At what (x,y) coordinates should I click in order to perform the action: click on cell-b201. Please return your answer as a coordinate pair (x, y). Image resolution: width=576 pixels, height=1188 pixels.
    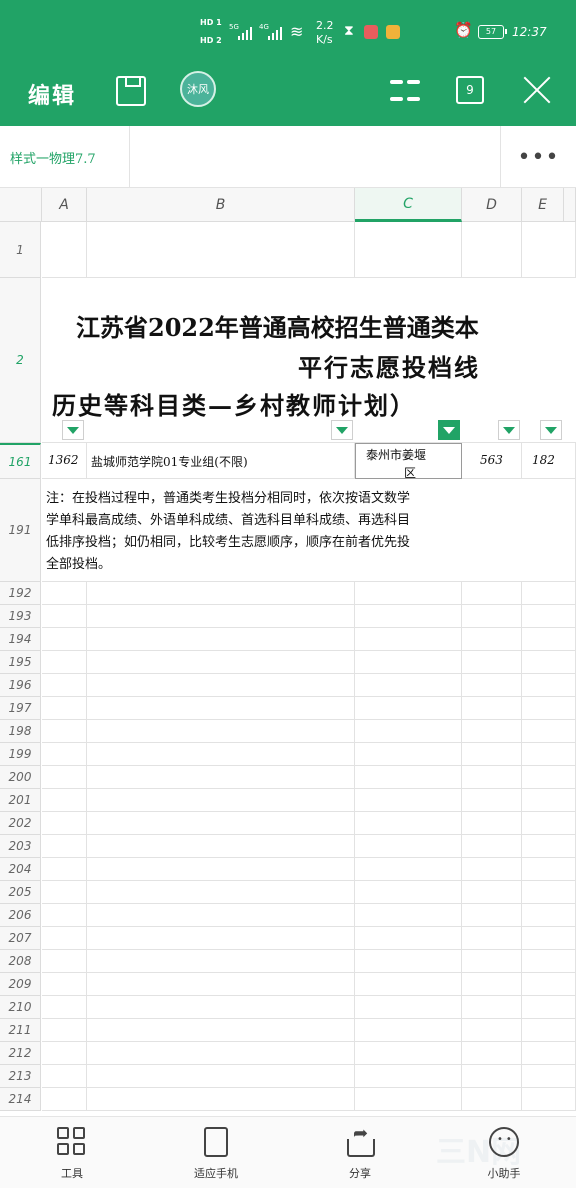
    Looking at the image, I should click on (221, 800).